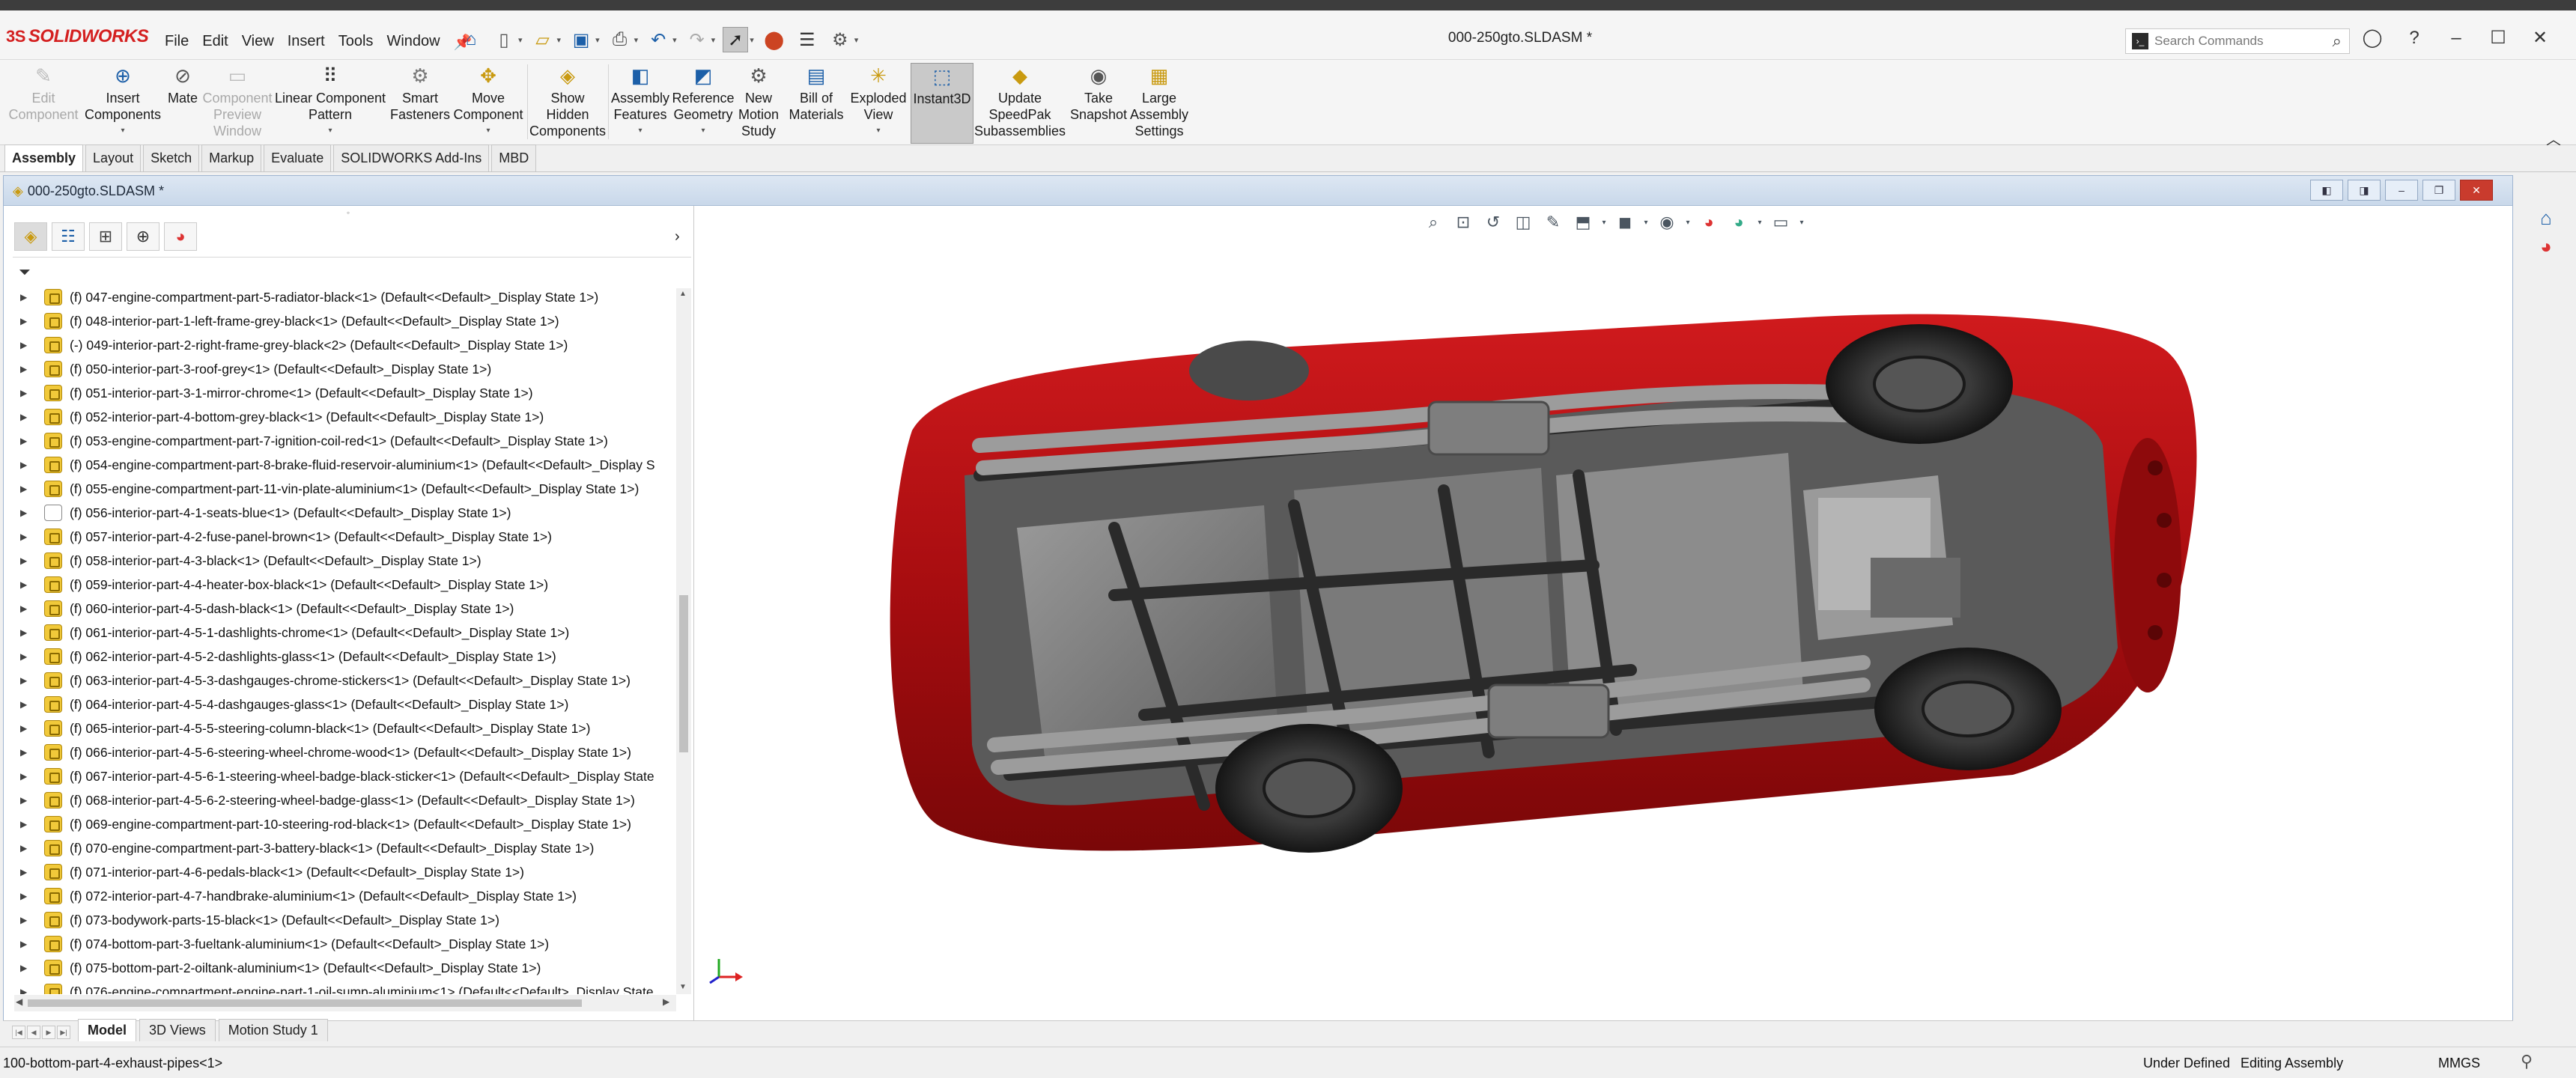 The image size is (2576, 1078). What do you see at coordinates (878, 103) in the screenshot?
I see `exploded-view-button: ✳ Exploded View ▾` at bounding box center [878, 103].